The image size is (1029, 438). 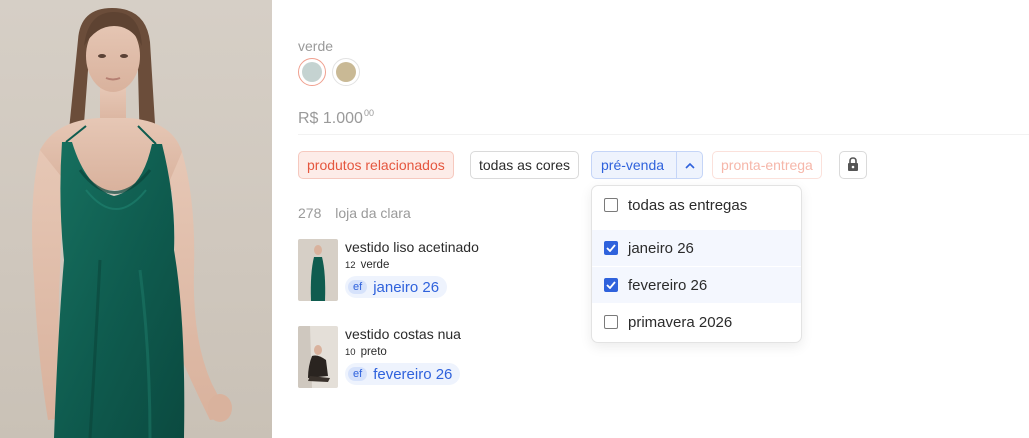 I want to click on filter-related-products: produtos relacionados, so click(x=376, y=165).